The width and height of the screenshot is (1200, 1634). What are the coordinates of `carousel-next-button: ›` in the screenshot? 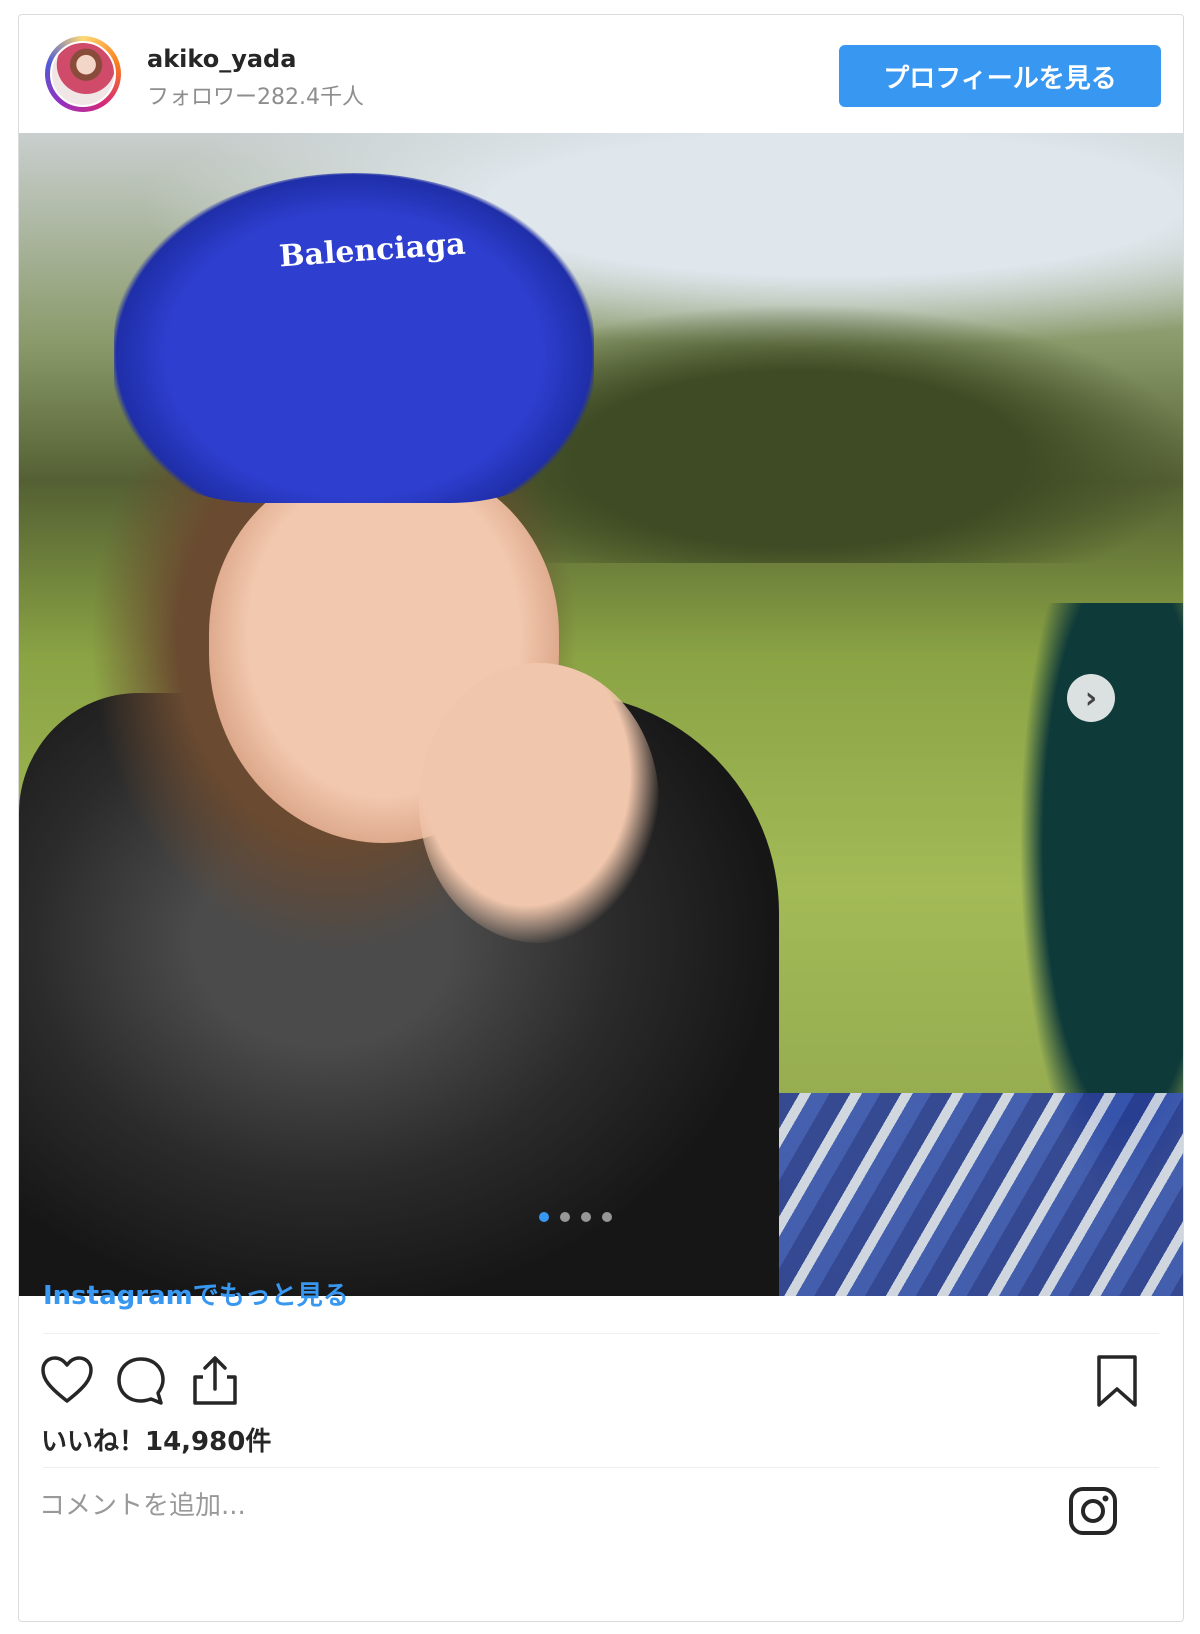 It's located at (1091, 698).